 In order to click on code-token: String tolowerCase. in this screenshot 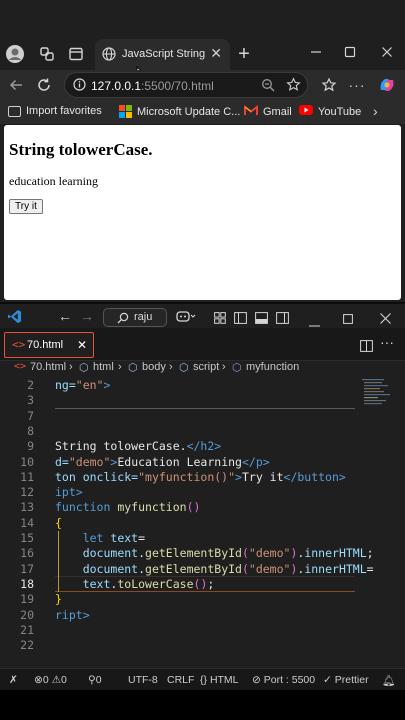, I will do `click(121, 446)`.